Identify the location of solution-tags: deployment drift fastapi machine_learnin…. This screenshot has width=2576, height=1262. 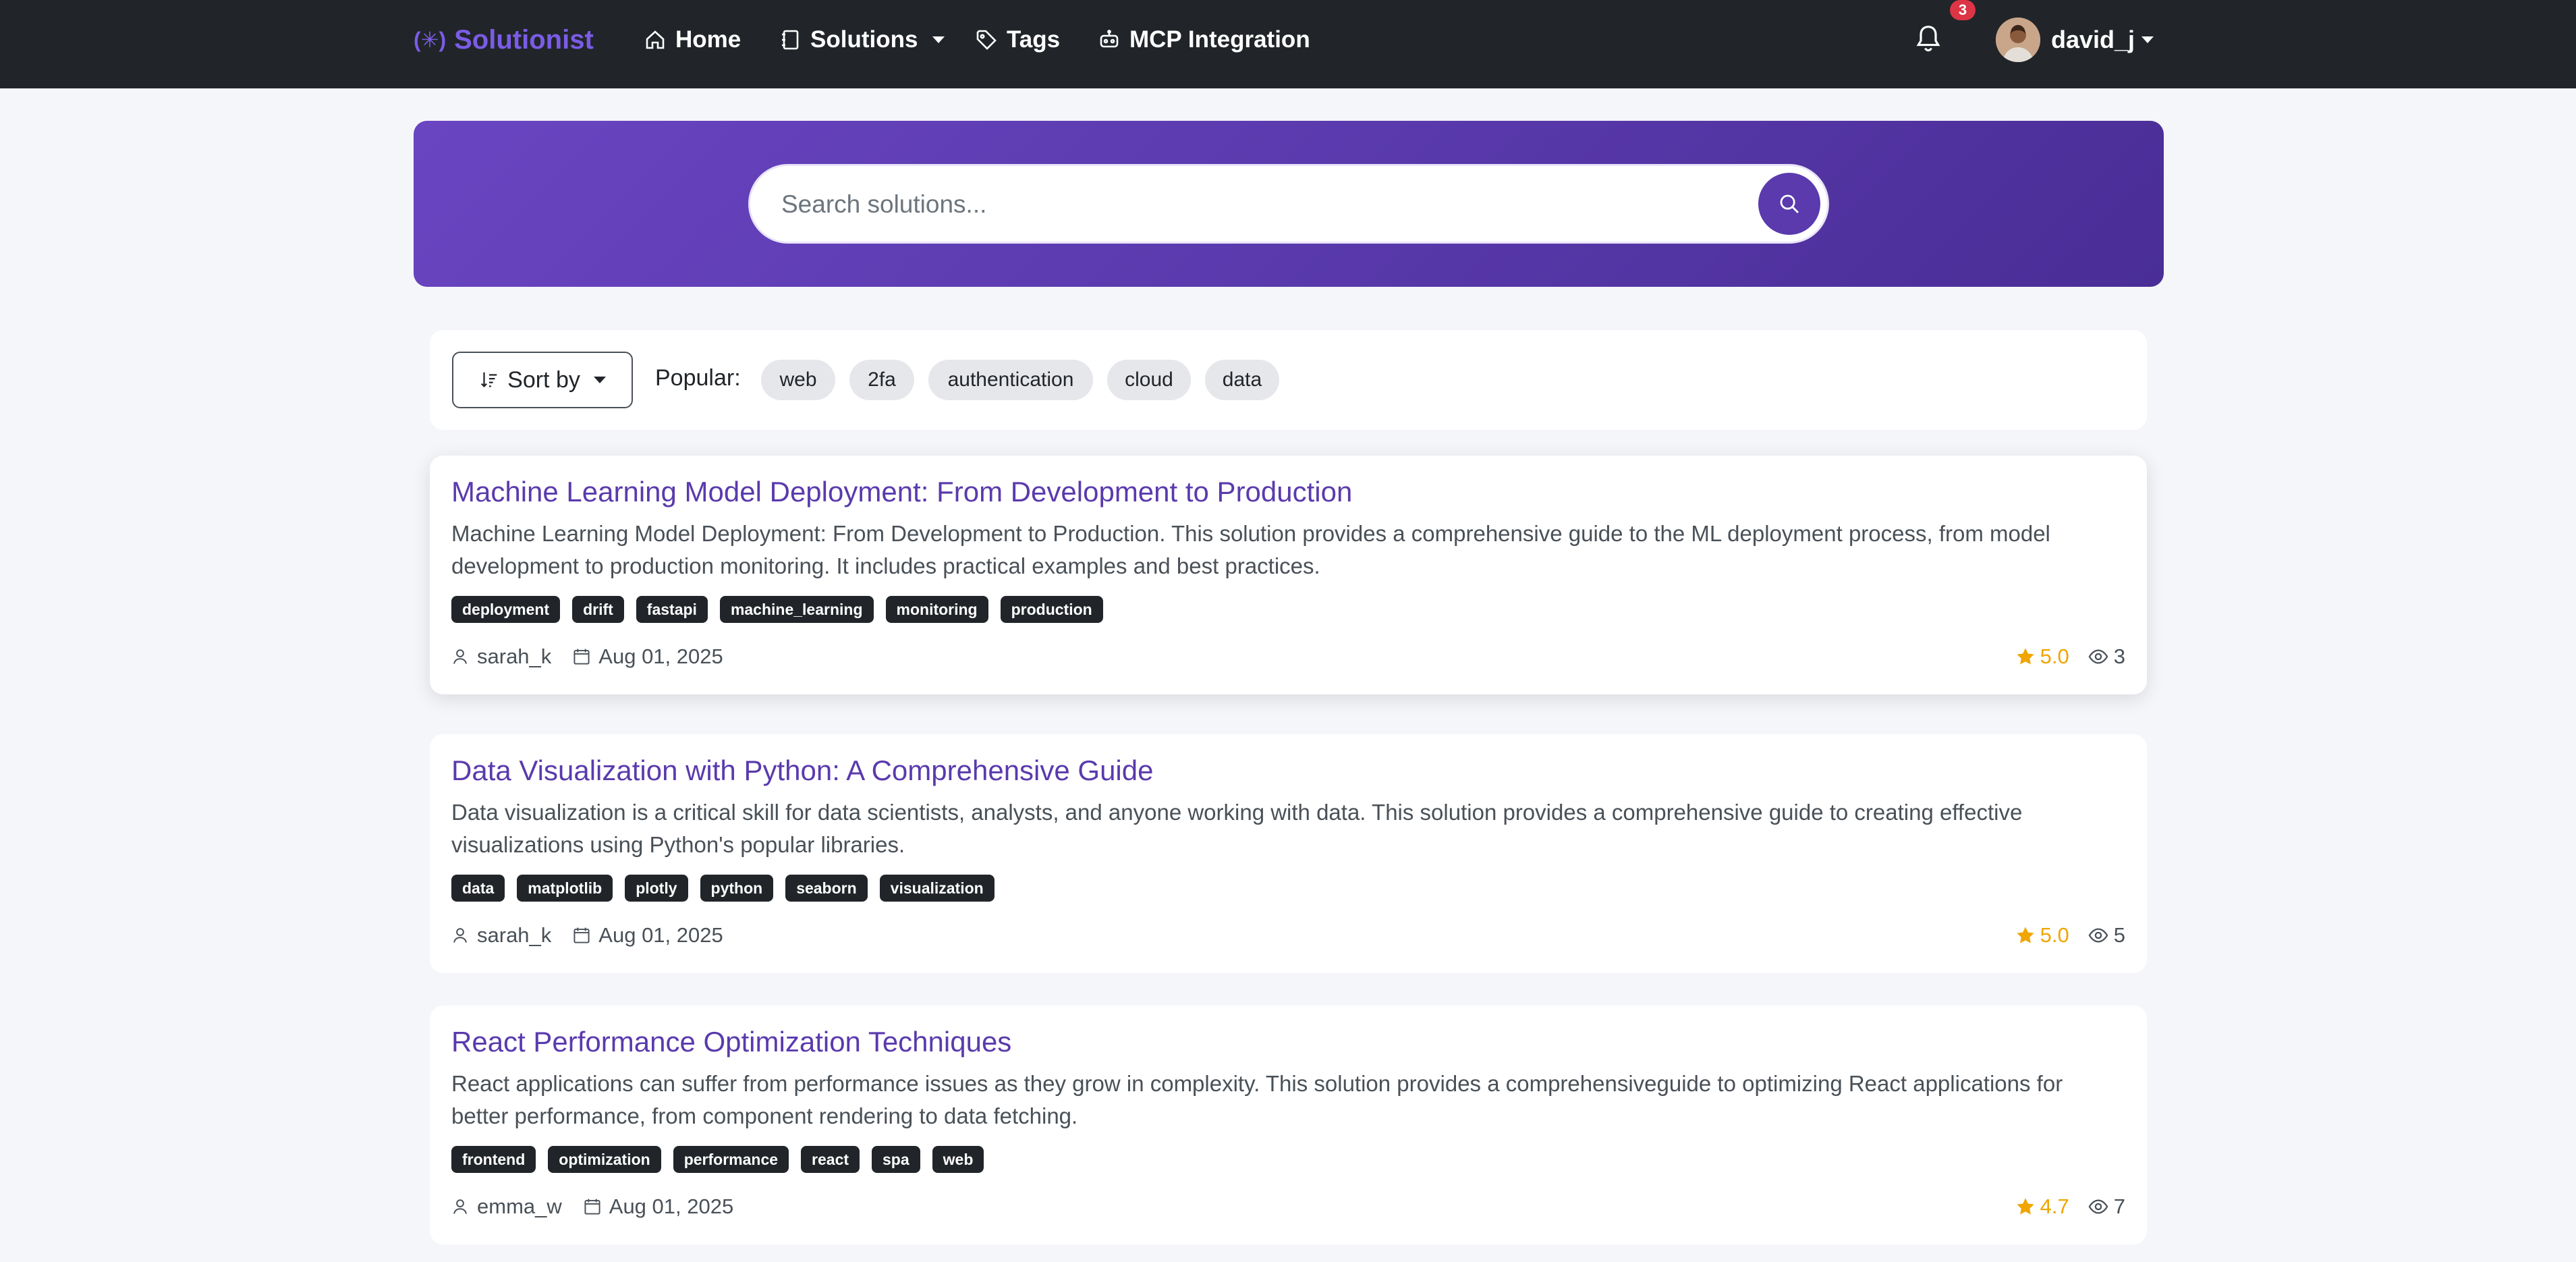
(777, 610).